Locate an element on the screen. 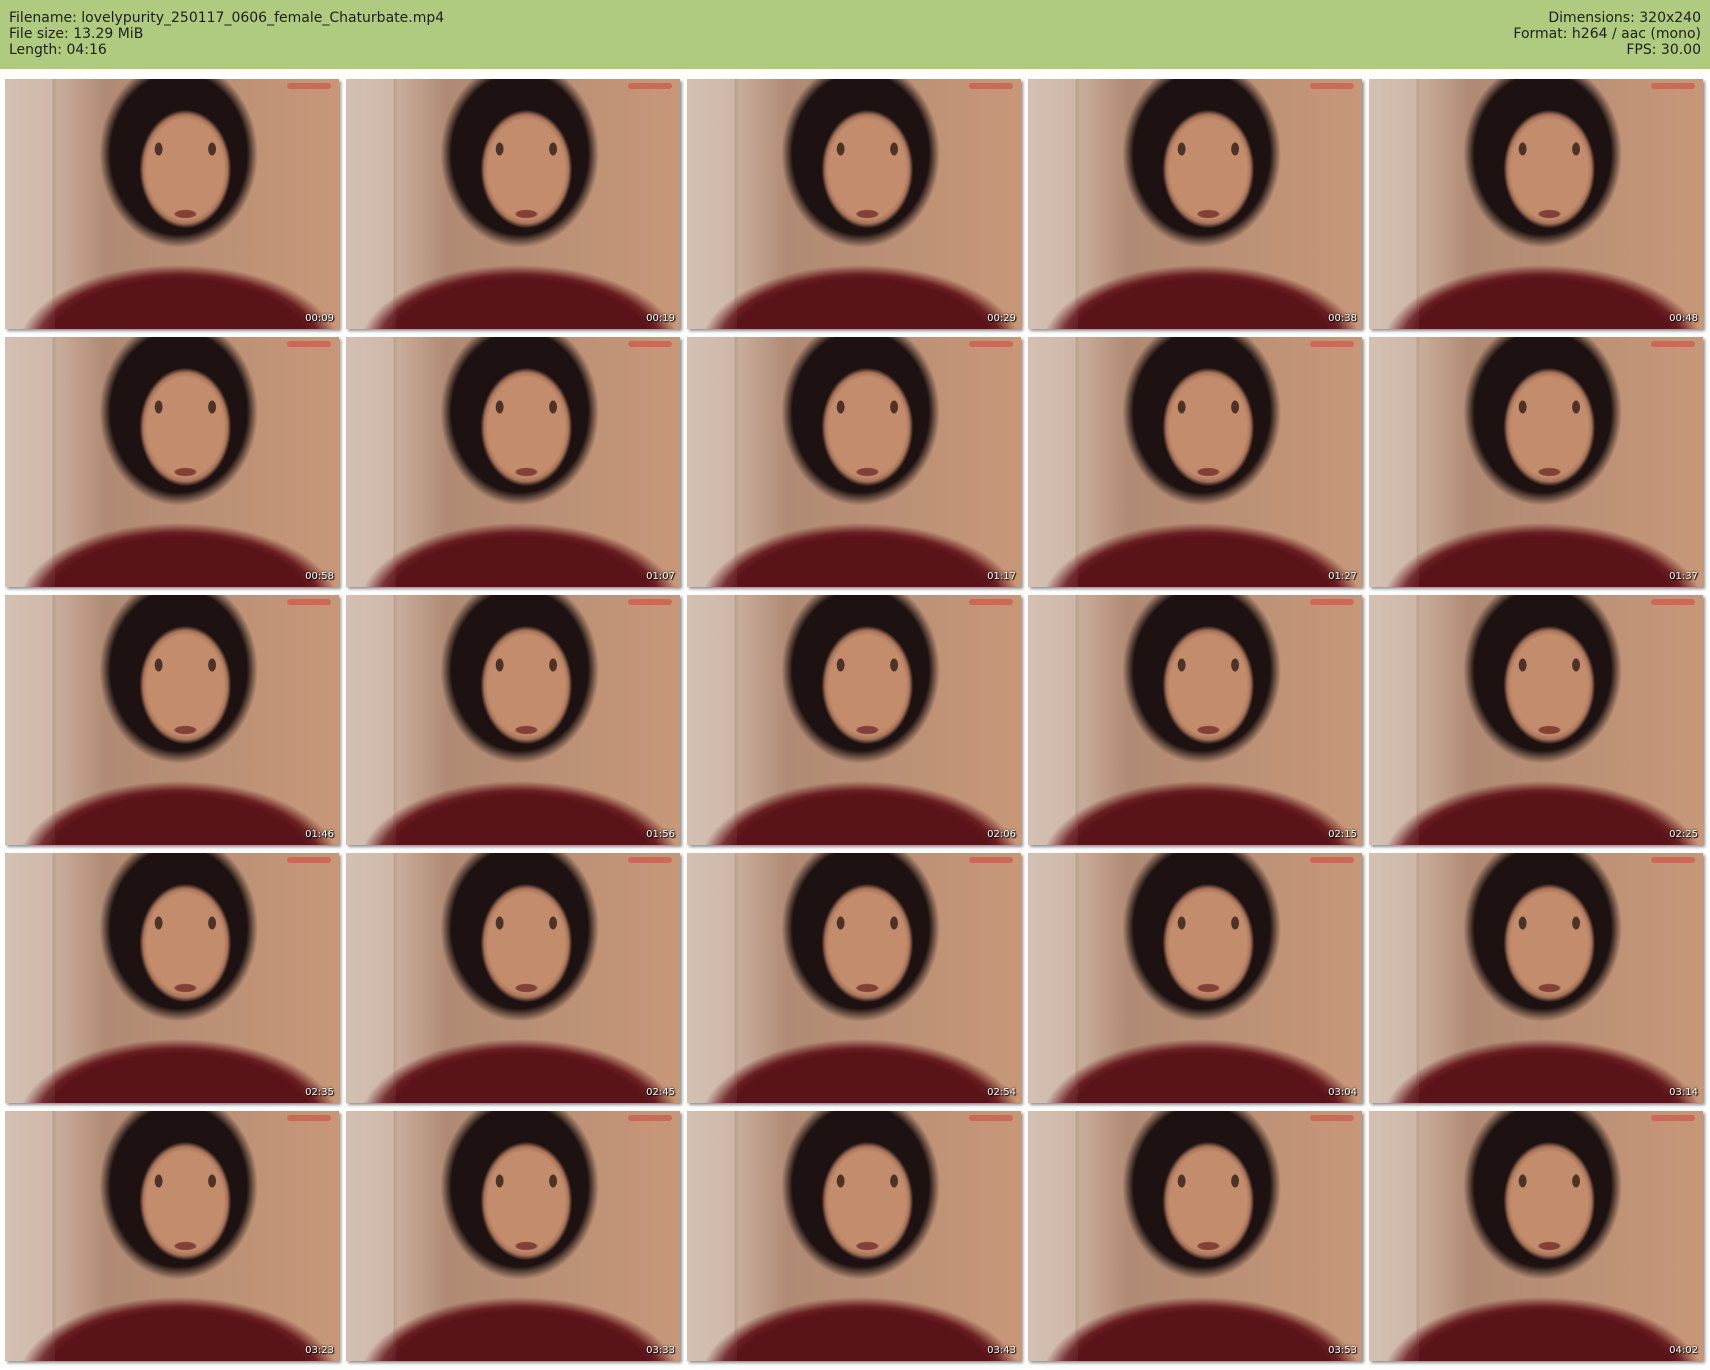 This screenshot has height=1370, width=1710. thumbnail-timestamp: 03:14 is located at coordinates (1683, 1092).